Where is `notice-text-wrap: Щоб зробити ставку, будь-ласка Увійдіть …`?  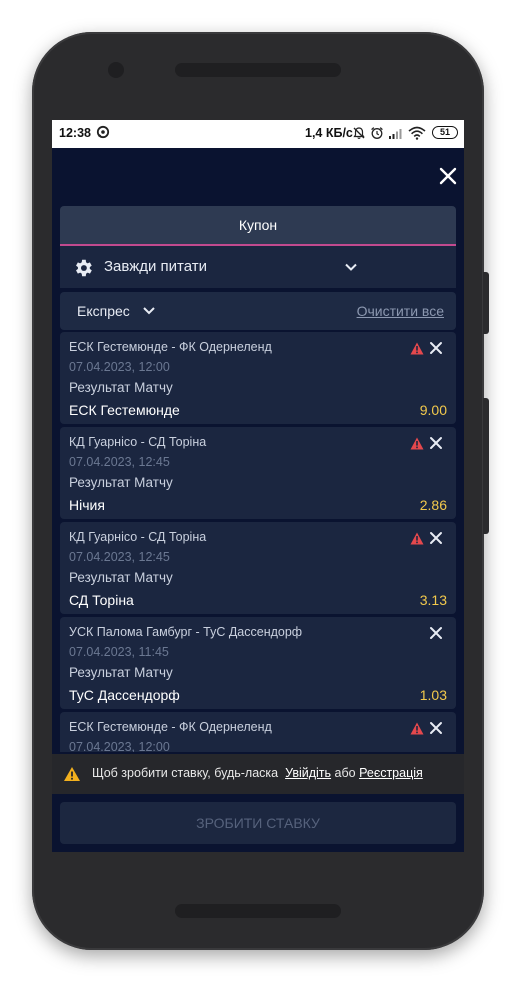
notice-text-wrap: Щоб зробити ставку, будь-ласка Увійдіть … is located at coordinates (257, 773).